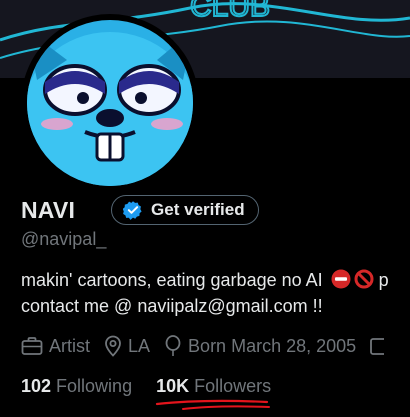 This screenshot has width=410, height=417. I want to click on get-verified-button: Get verified, so click(185, 210).